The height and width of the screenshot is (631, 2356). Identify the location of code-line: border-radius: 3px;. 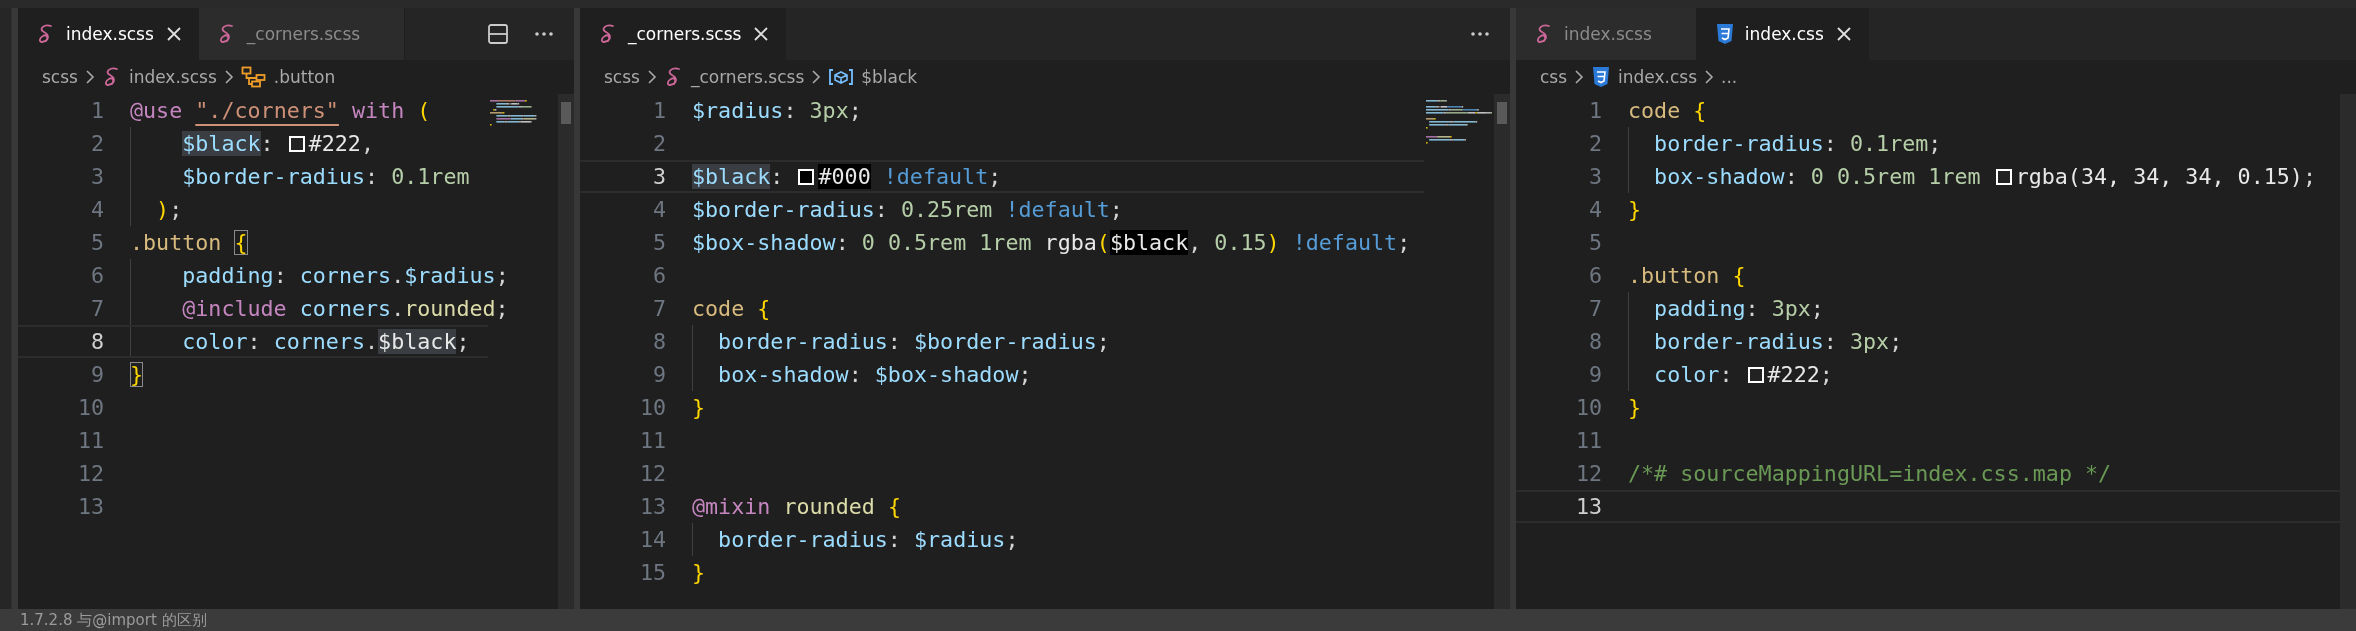
(1778, 341).